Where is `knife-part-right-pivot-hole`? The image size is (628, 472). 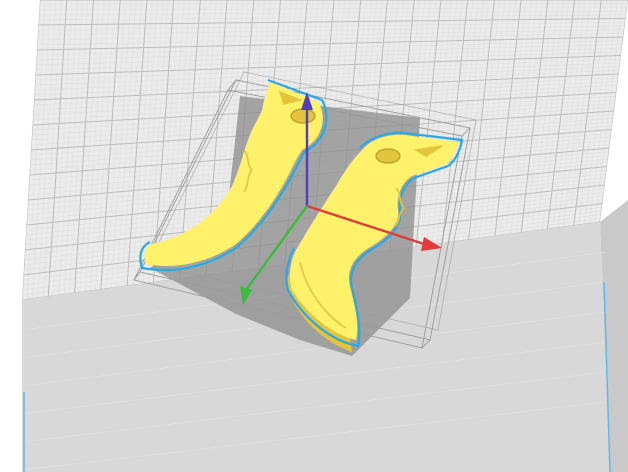
knife-part-right-pivot-hole is located at coordinates (388, 156).